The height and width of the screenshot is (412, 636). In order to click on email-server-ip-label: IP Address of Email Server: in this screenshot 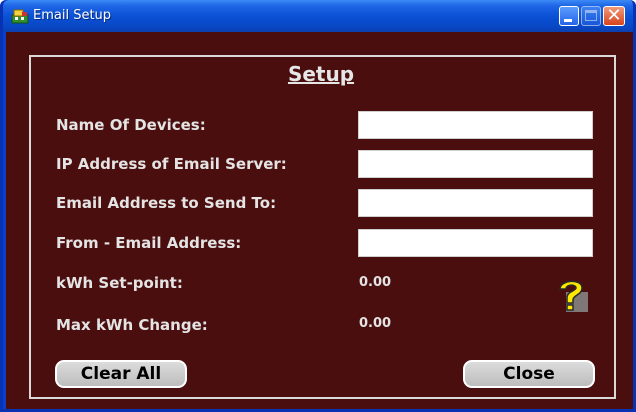, I will do `click(171, 164)`.